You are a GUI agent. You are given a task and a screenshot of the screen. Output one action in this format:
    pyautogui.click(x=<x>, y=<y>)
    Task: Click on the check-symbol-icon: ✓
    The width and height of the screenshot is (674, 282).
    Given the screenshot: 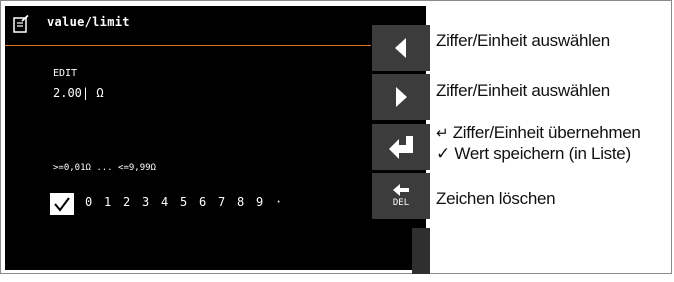 What is the action you would take?
    pyautogui.click(x=443, y=153)
    